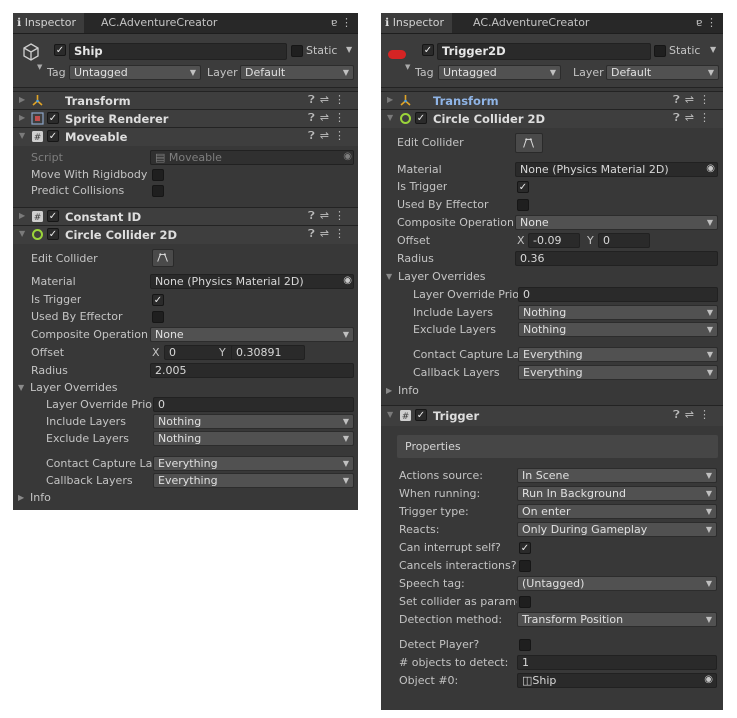 This screenshot has width=737, height=718. I want to click on component-constant-id: ▶ # ✓ Constant ID ❓︎⇌⋮, so click(185, 216).